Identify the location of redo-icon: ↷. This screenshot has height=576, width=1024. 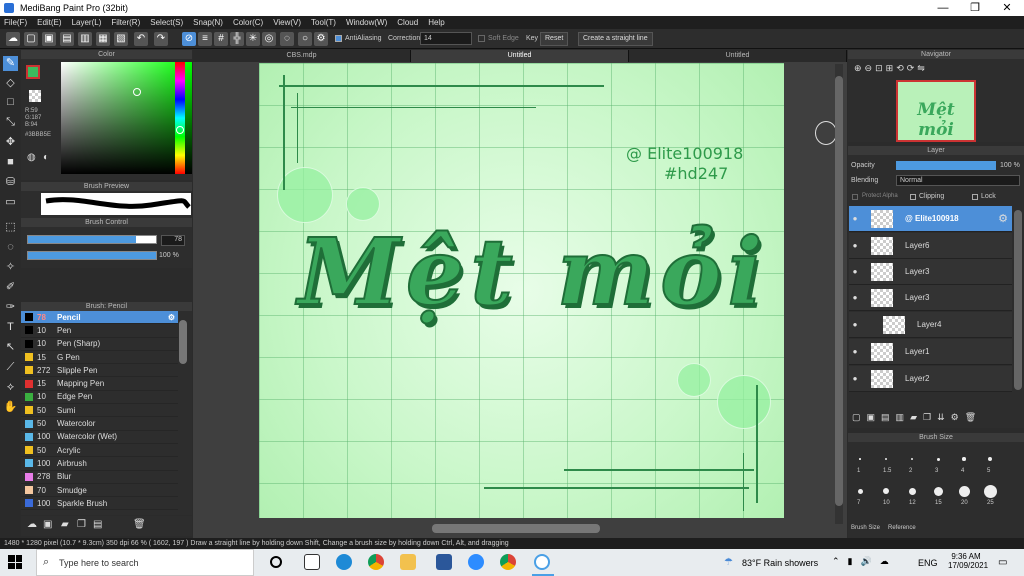
(161, 39).